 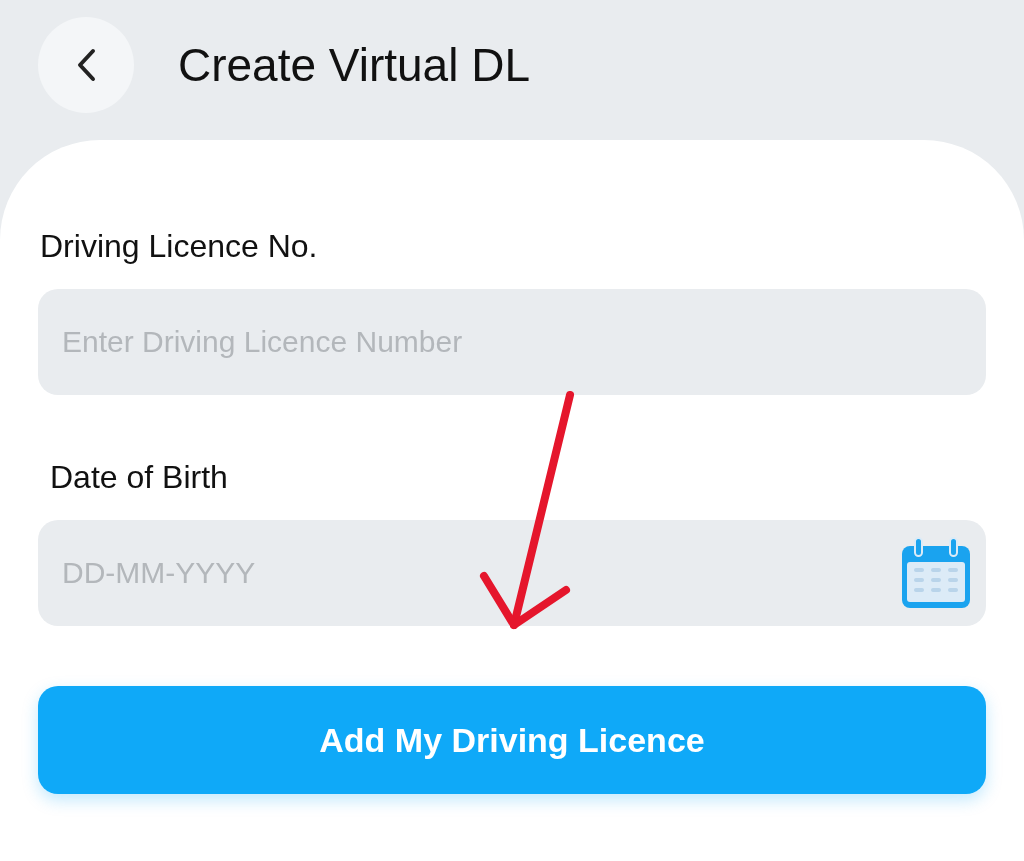 What do you see at coordinates (936, 573) in the screenshot?
I see `calendar-icon` at bounding box center [936, 573].